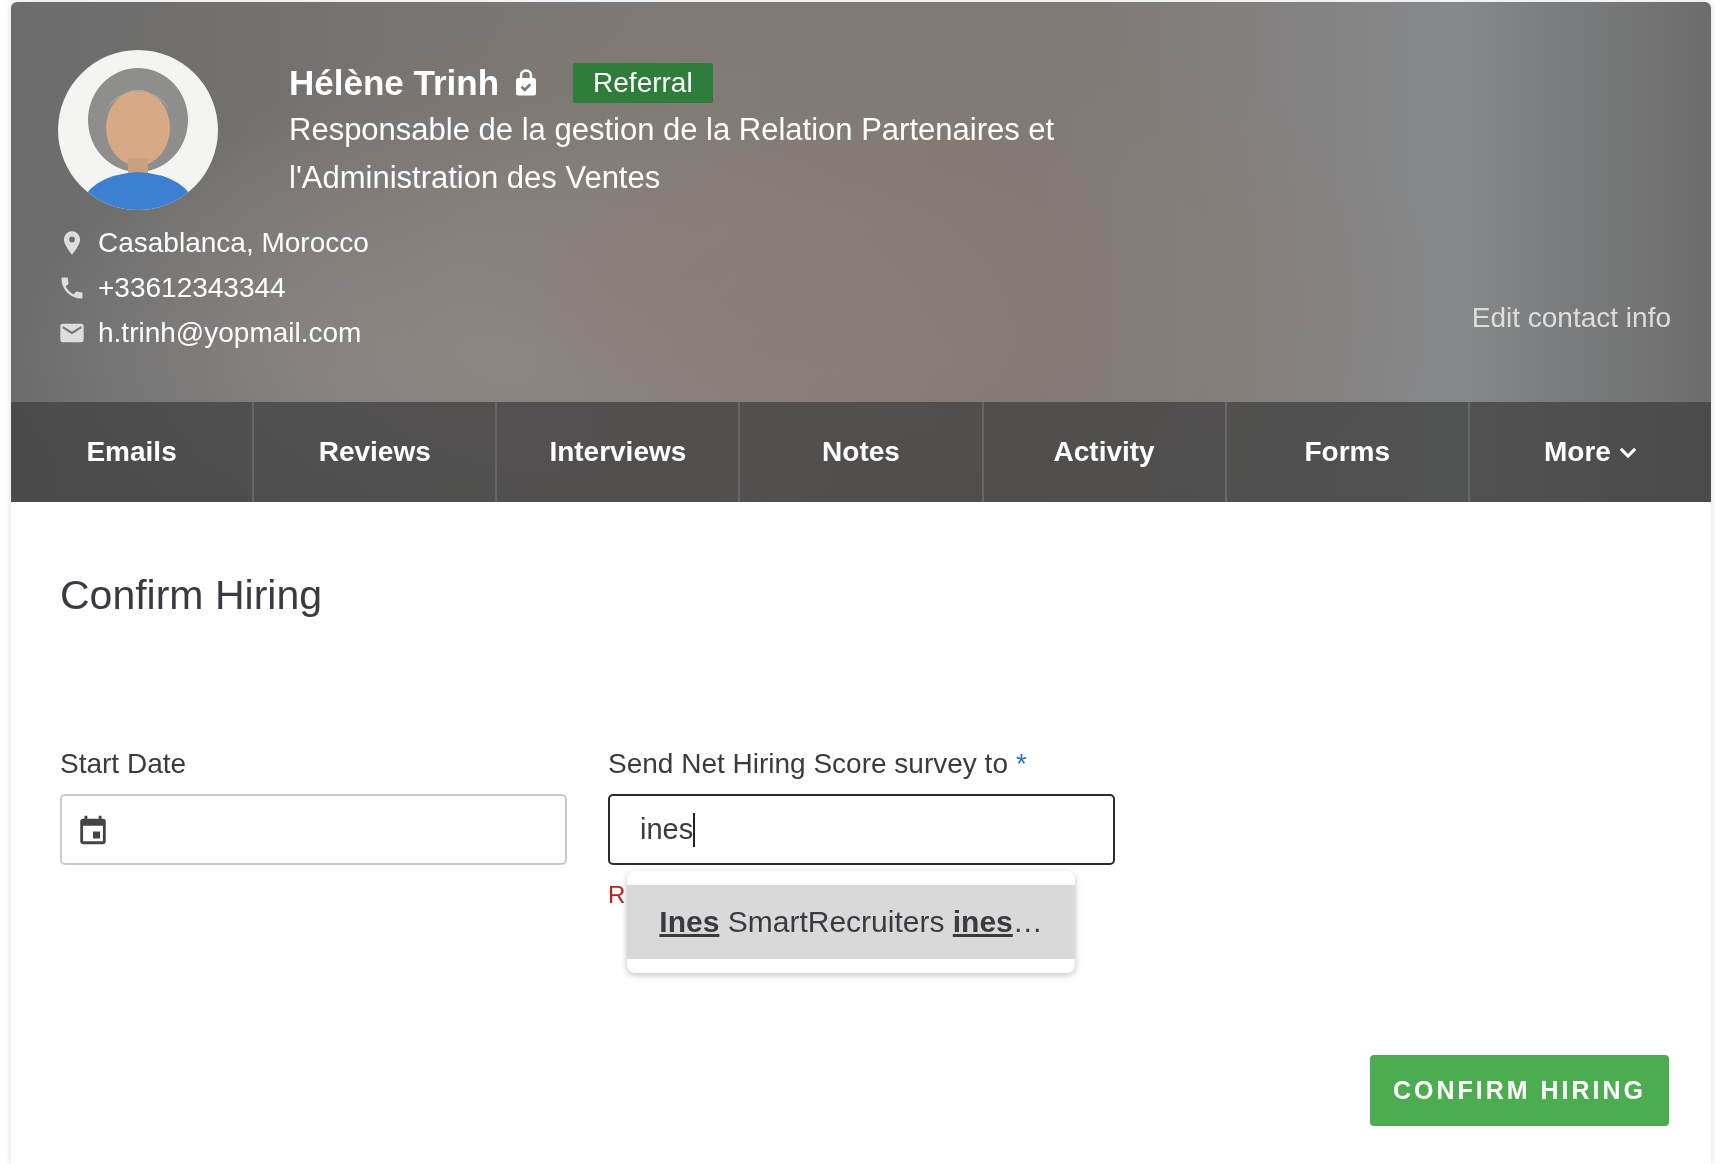 Image resolution: width=1724 pixels, height=1164 pixels. I want to click on section-heading: Confirm Hiring, so click(191, 595).